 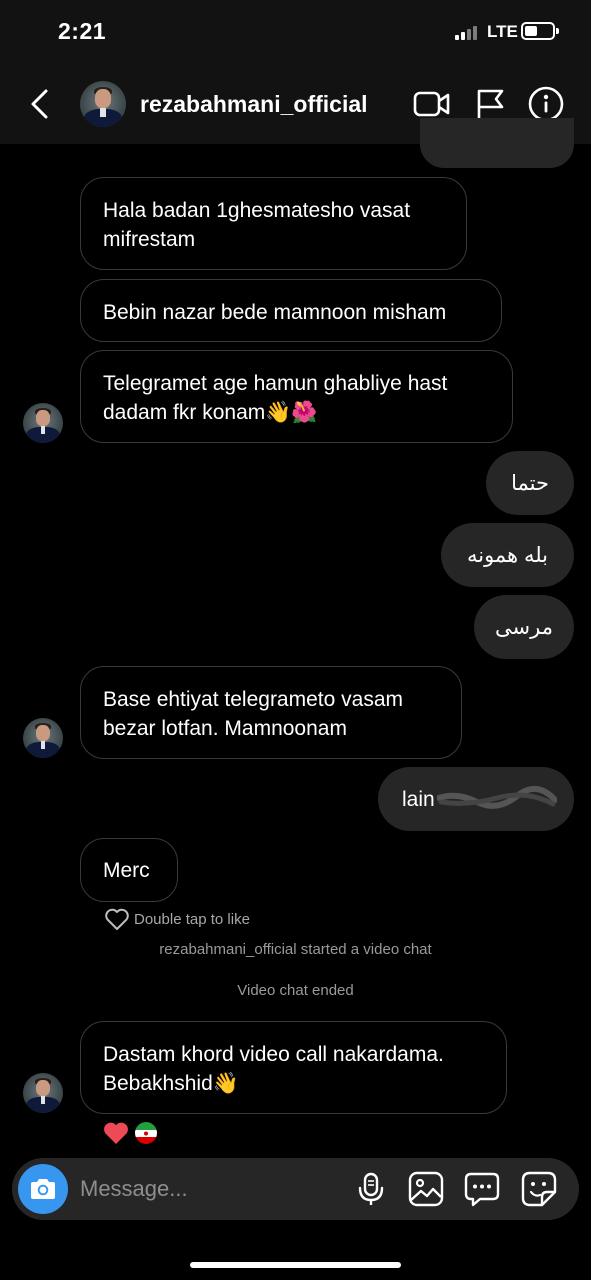 I want to click on home-indicator, so click(x=295, y=1265).